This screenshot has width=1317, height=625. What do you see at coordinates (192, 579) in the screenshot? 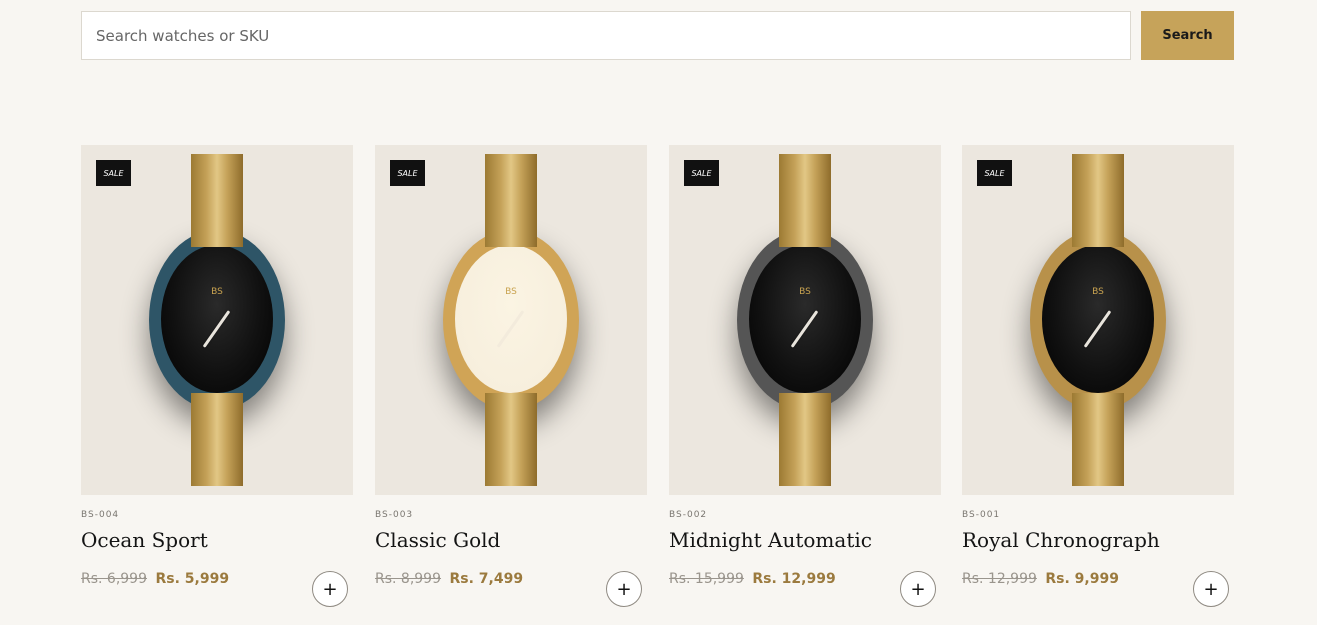
I see `sale-price: Rs. 5,999` at bounding box center [192, 579].